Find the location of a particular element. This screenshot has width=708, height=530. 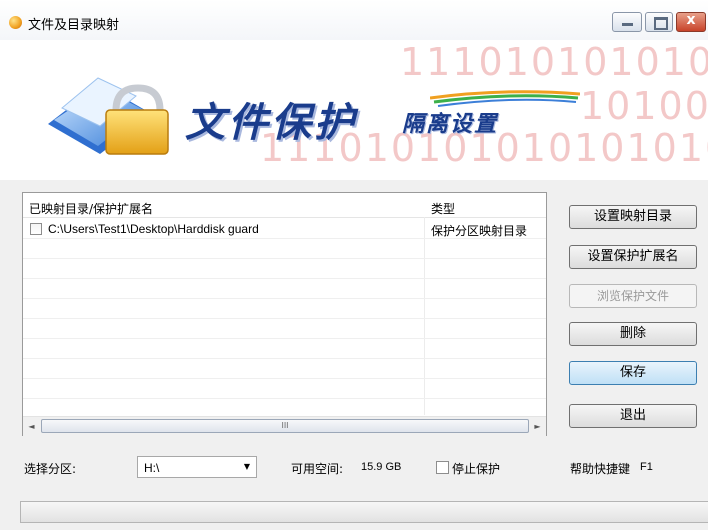

close-icon: x is located at coordinates (691, 20).